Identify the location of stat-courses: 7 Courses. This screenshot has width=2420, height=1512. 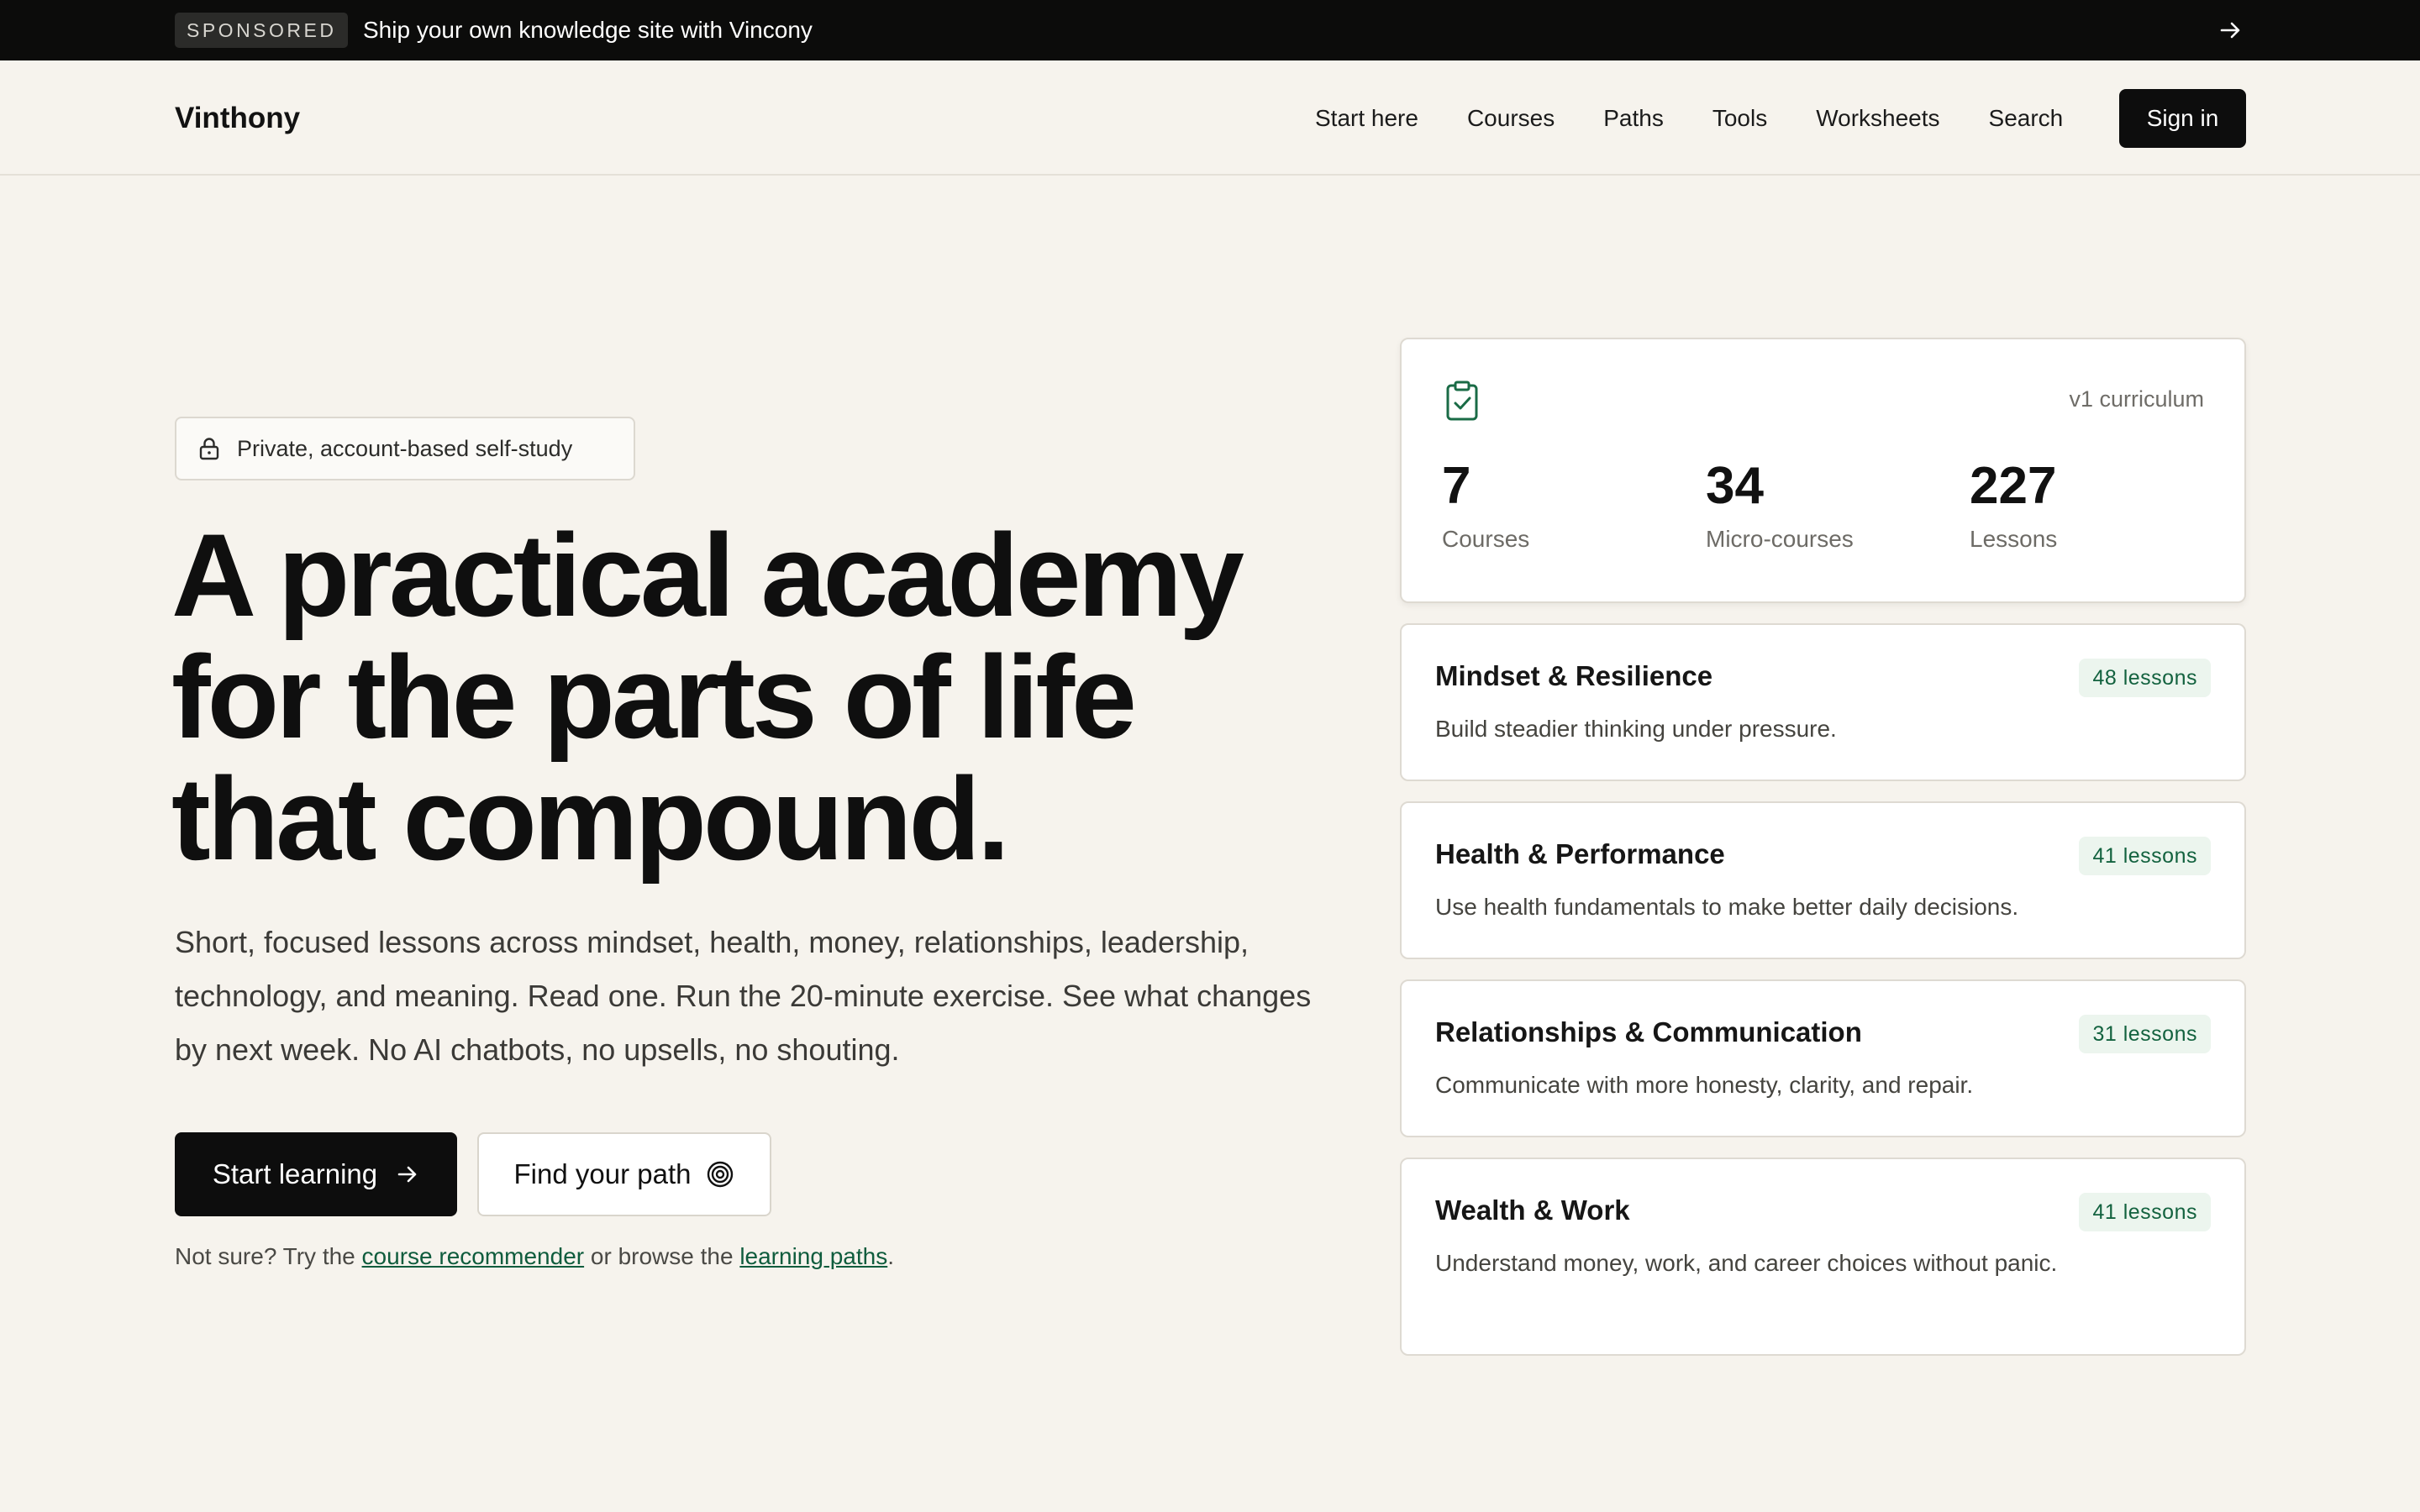
(1485, 505).